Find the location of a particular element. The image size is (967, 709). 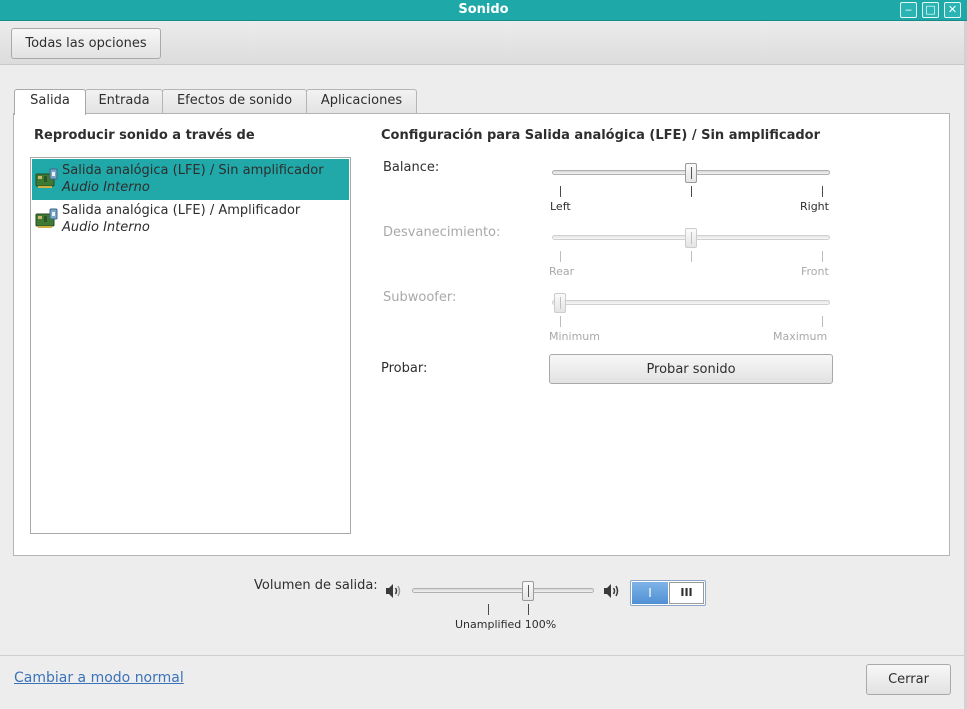

devices-heading: Reproducir sonido a través de is located at coordinates (144, 135).